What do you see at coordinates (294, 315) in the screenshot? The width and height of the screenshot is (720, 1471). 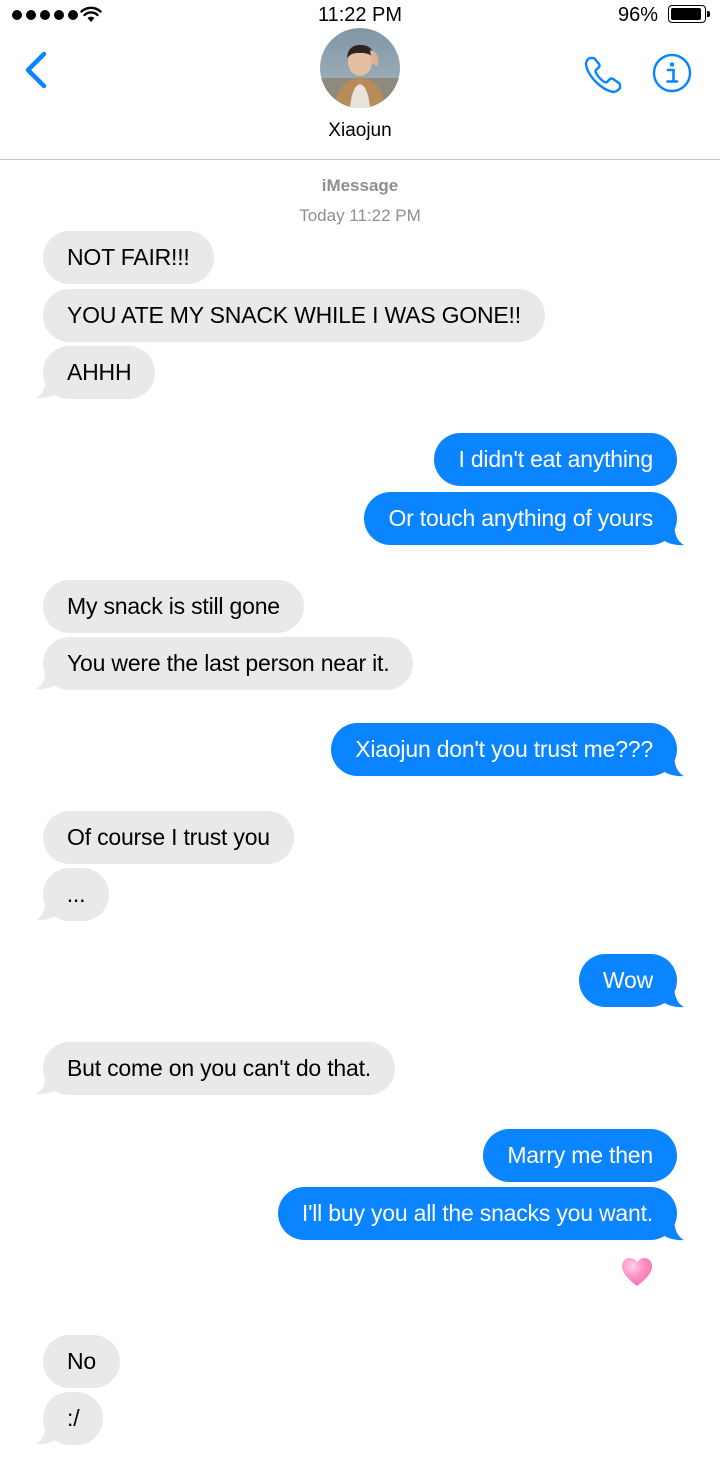 I see `incoming-message: YOU ATE MY SNACK WHILE I WAS GONE!!` at bounding box center [294, 315].